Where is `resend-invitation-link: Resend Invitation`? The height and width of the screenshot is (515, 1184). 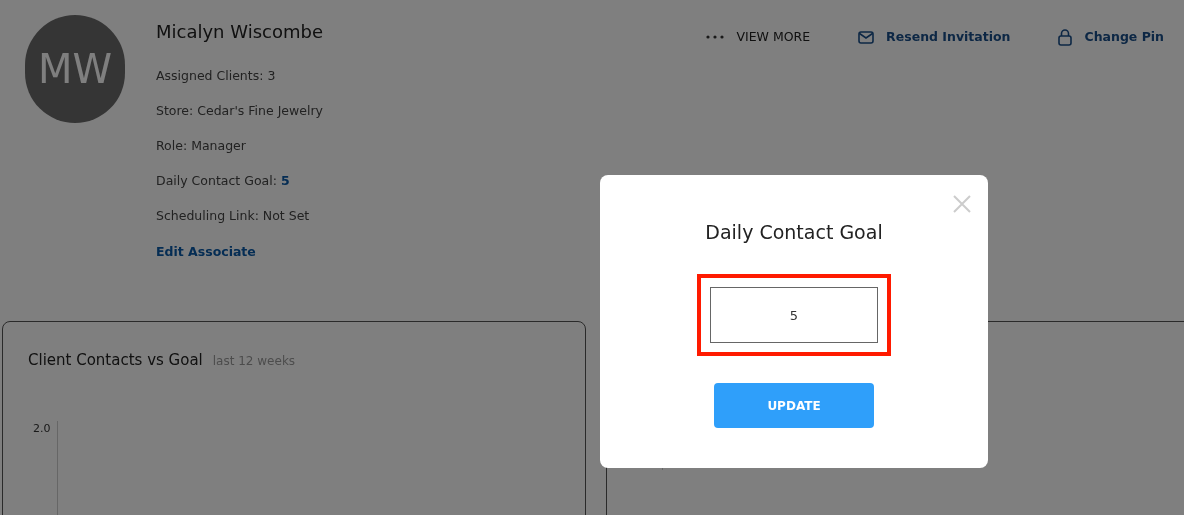
resend-invitation-link: Resend Invitation is located at coordinates (934, 37).